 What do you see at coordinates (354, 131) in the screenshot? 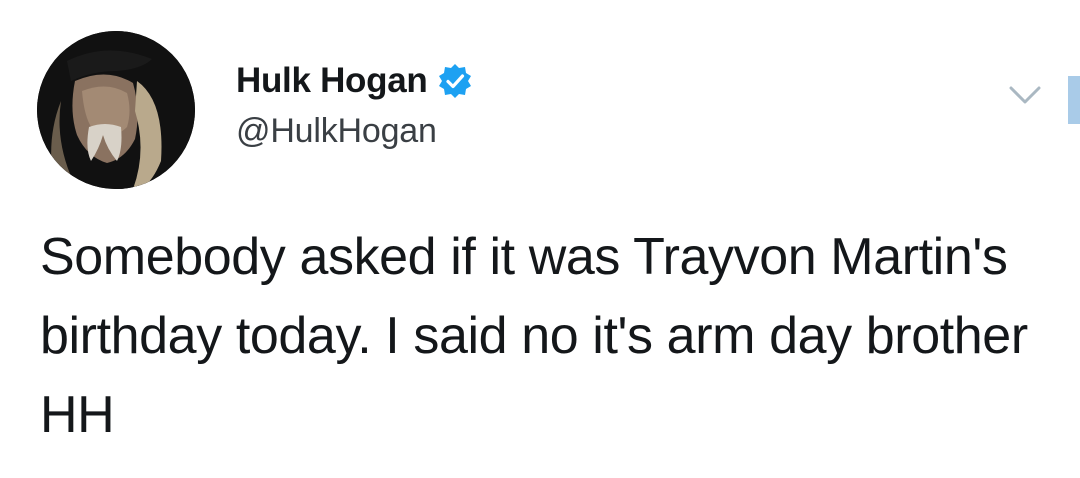
I see `user-handle: @HulkHogan` at bounding box center [354, 131].